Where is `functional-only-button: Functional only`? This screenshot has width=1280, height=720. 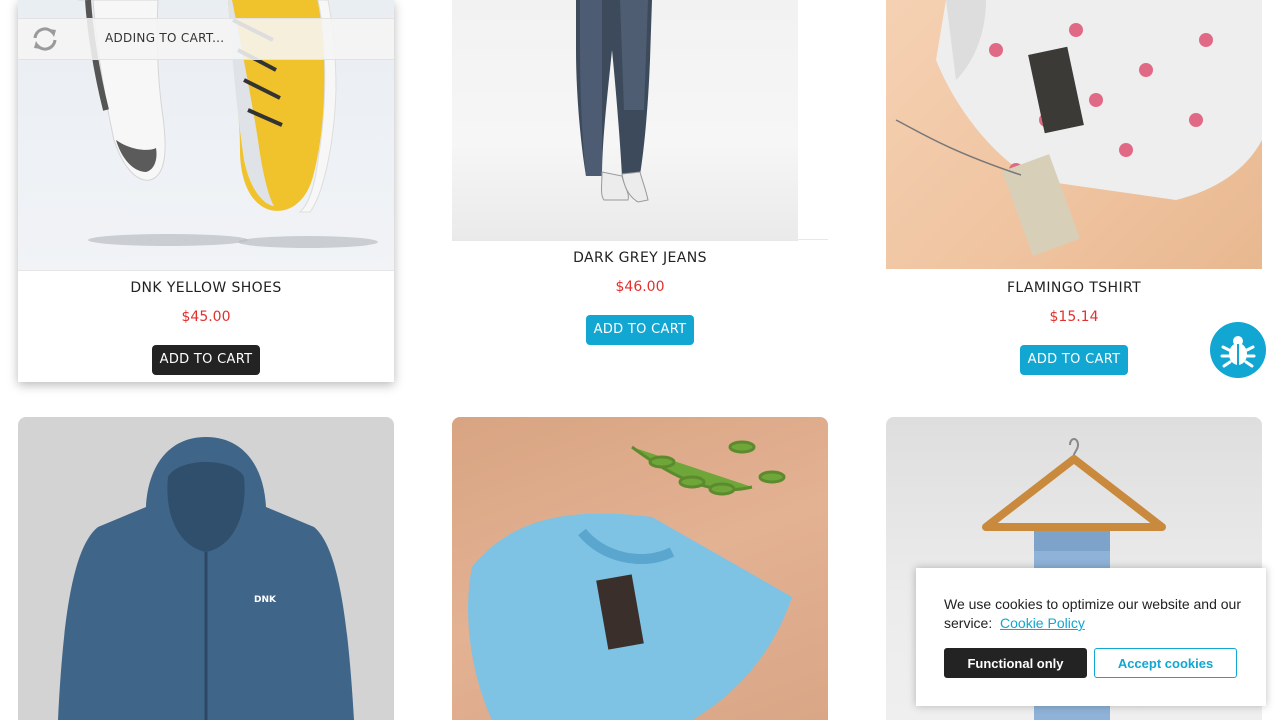
functional-only-button: Functional only is located at coordinates (1015, 663).